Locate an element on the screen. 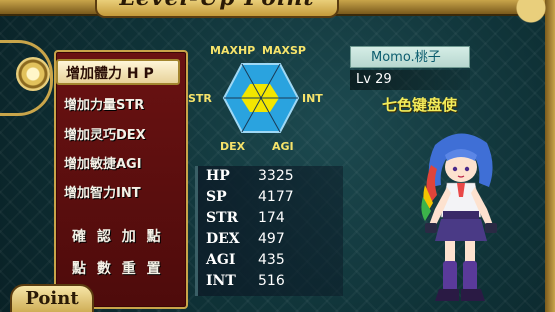  stat-radar-chart: MAXHP MAXSP STR INT DEX AGI is located at coordinates (255, 98).